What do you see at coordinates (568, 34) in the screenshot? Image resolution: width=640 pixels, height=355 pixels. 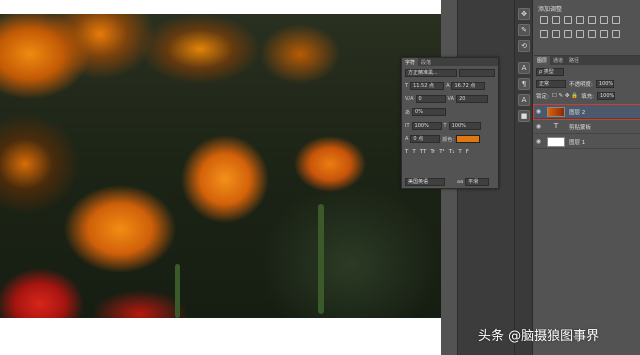 I see `channel-mixer-icon` at bounding box center [568, 34].